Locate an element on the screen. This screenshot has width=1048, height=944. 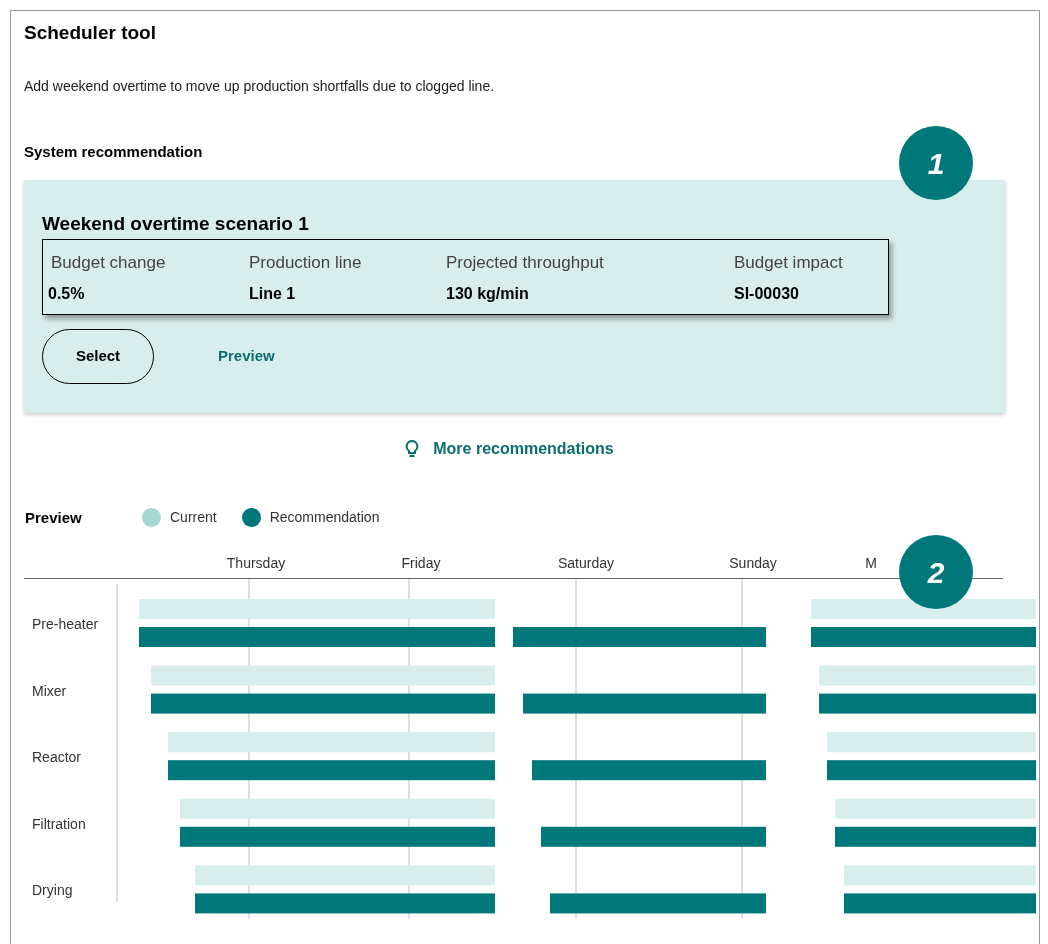
description: Add weekend overtime to move up production shortfalls due to clogged line. is located at coordinates (260, 86).